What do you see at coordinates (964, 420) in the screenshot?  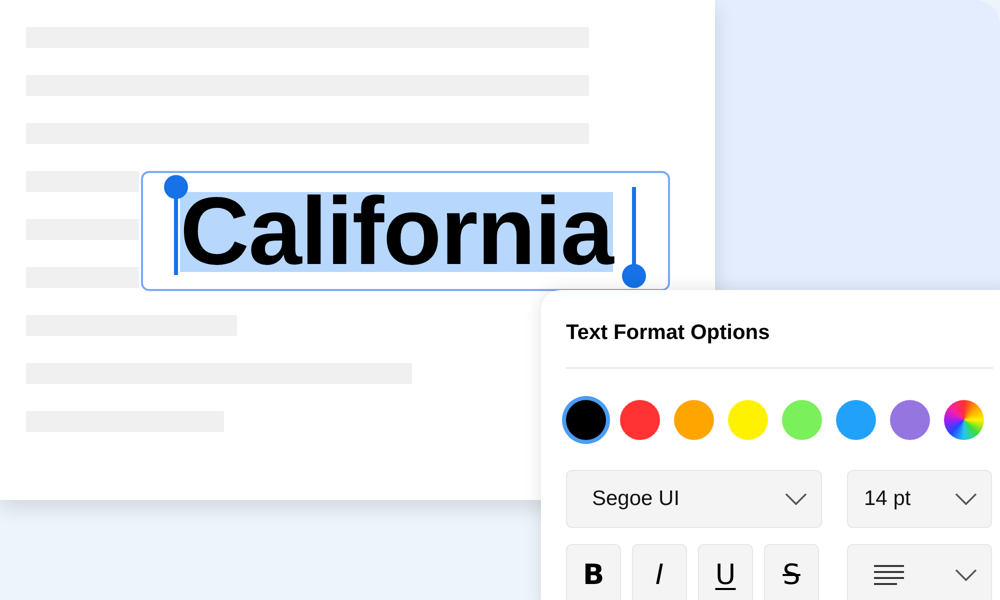 I see `color-wheel-icon` at bounding box center [964, 420].